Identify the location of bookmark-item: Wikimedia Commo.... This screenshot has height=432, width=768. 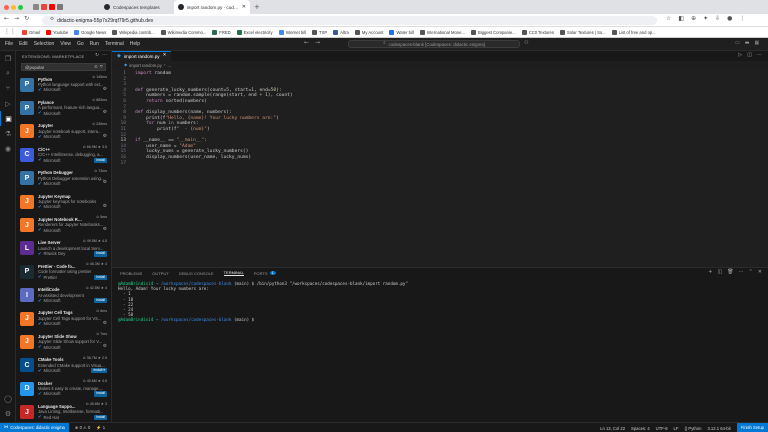
(183, 32).